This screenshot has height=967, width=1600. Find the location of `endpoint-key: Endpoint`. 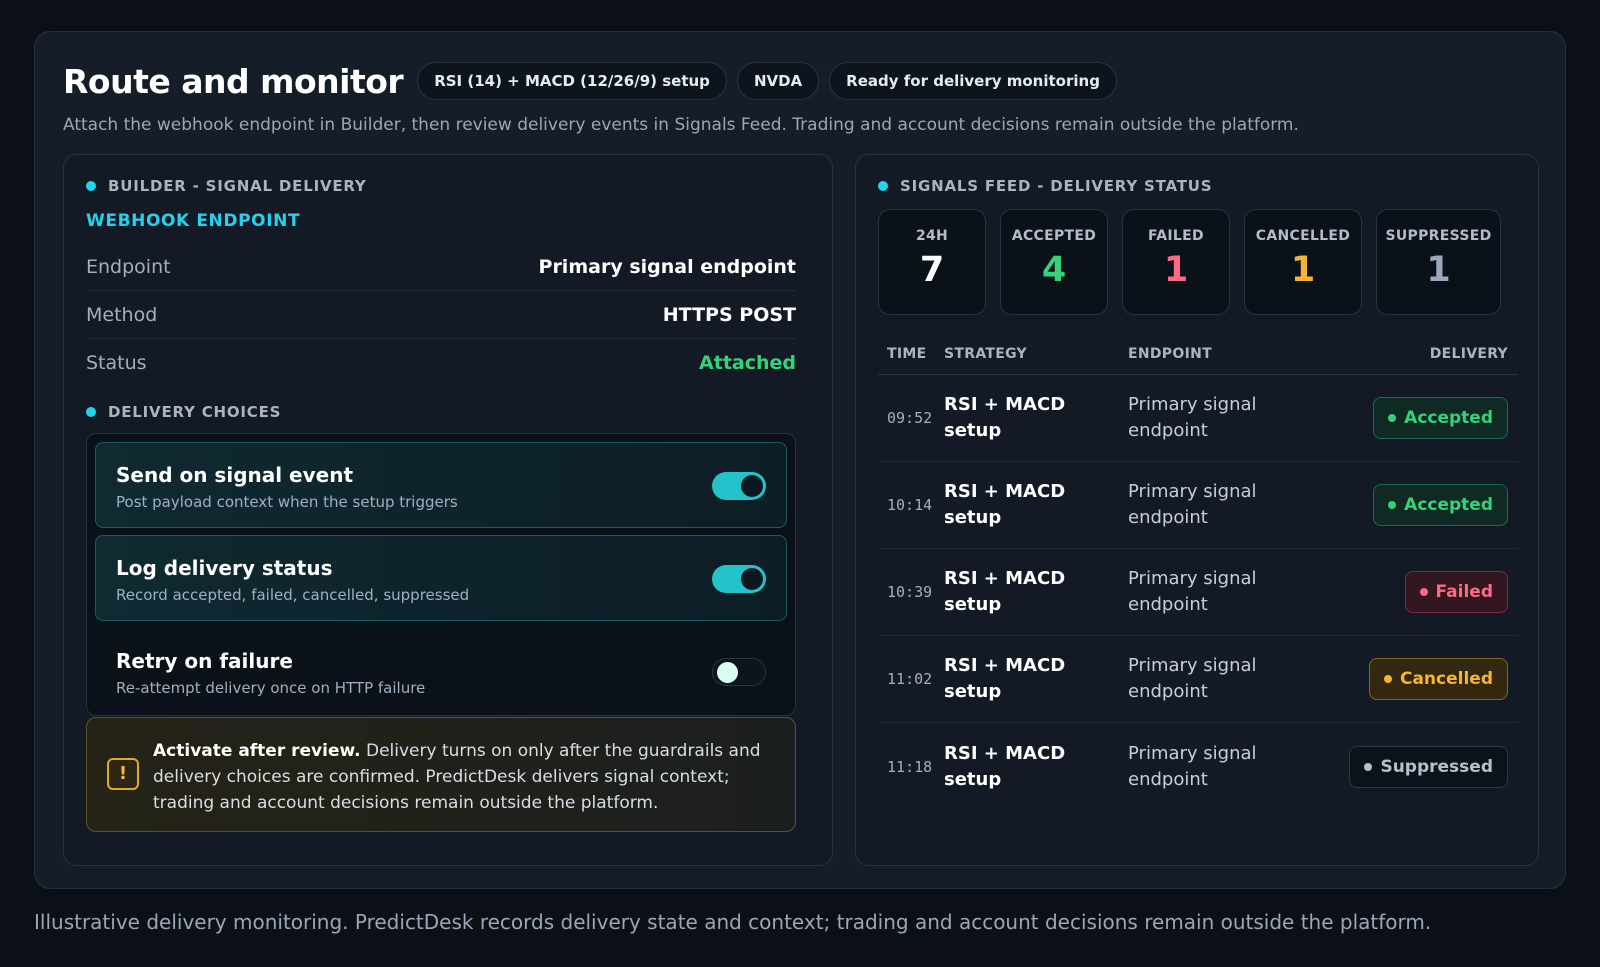

endpoint-key: Endpoint is located at coordinates (128, 266).